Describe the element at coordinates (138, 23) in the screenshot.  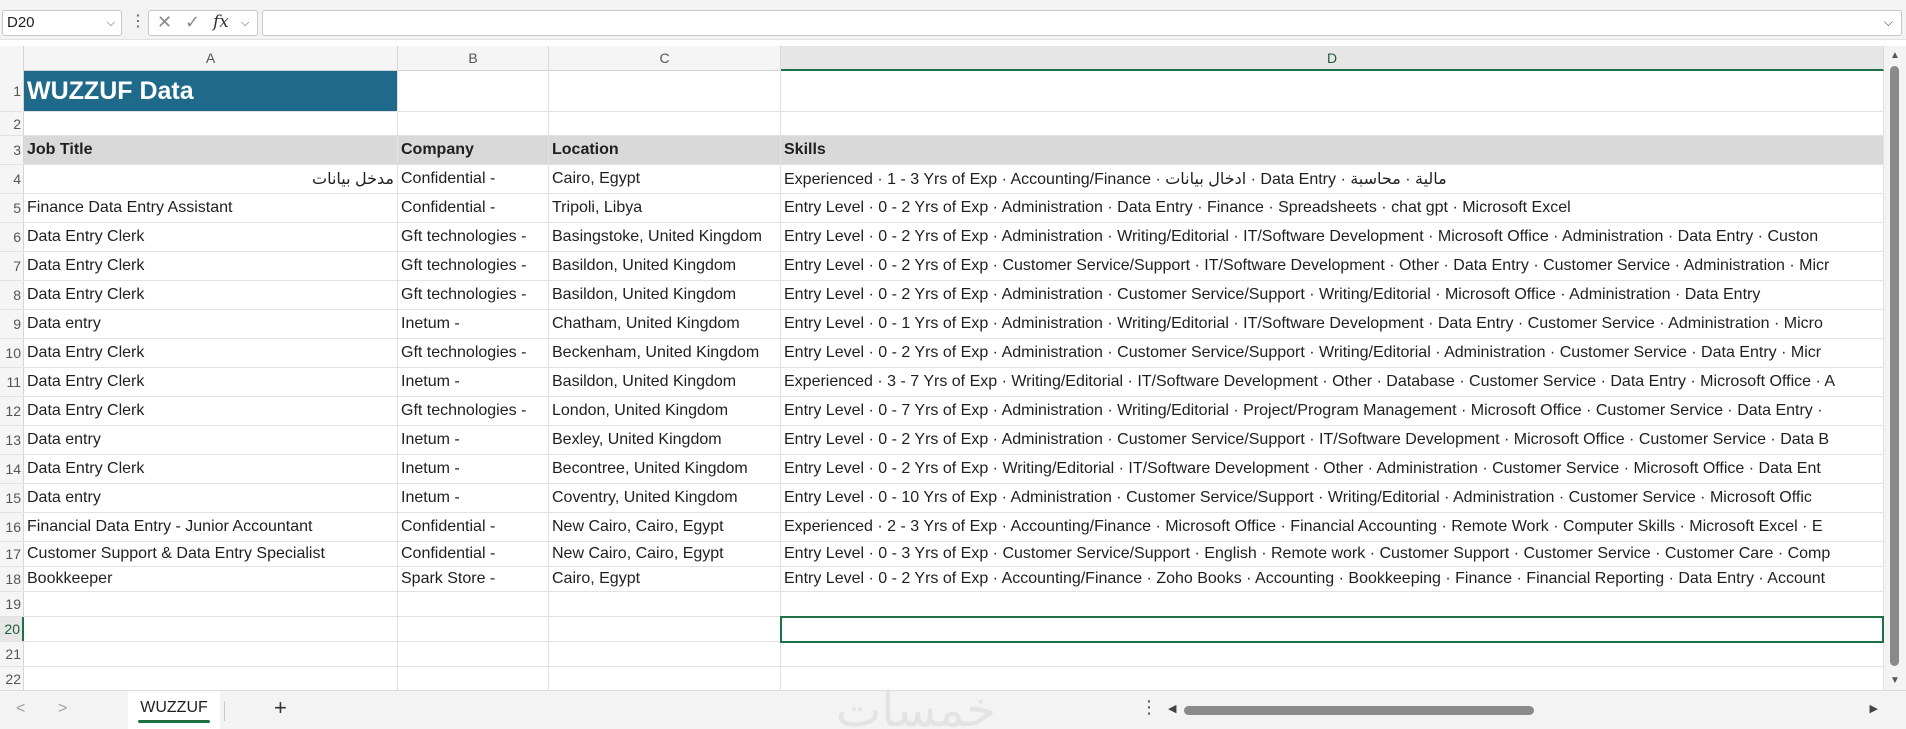
I see `more-options-icon: ⋮` at that location.